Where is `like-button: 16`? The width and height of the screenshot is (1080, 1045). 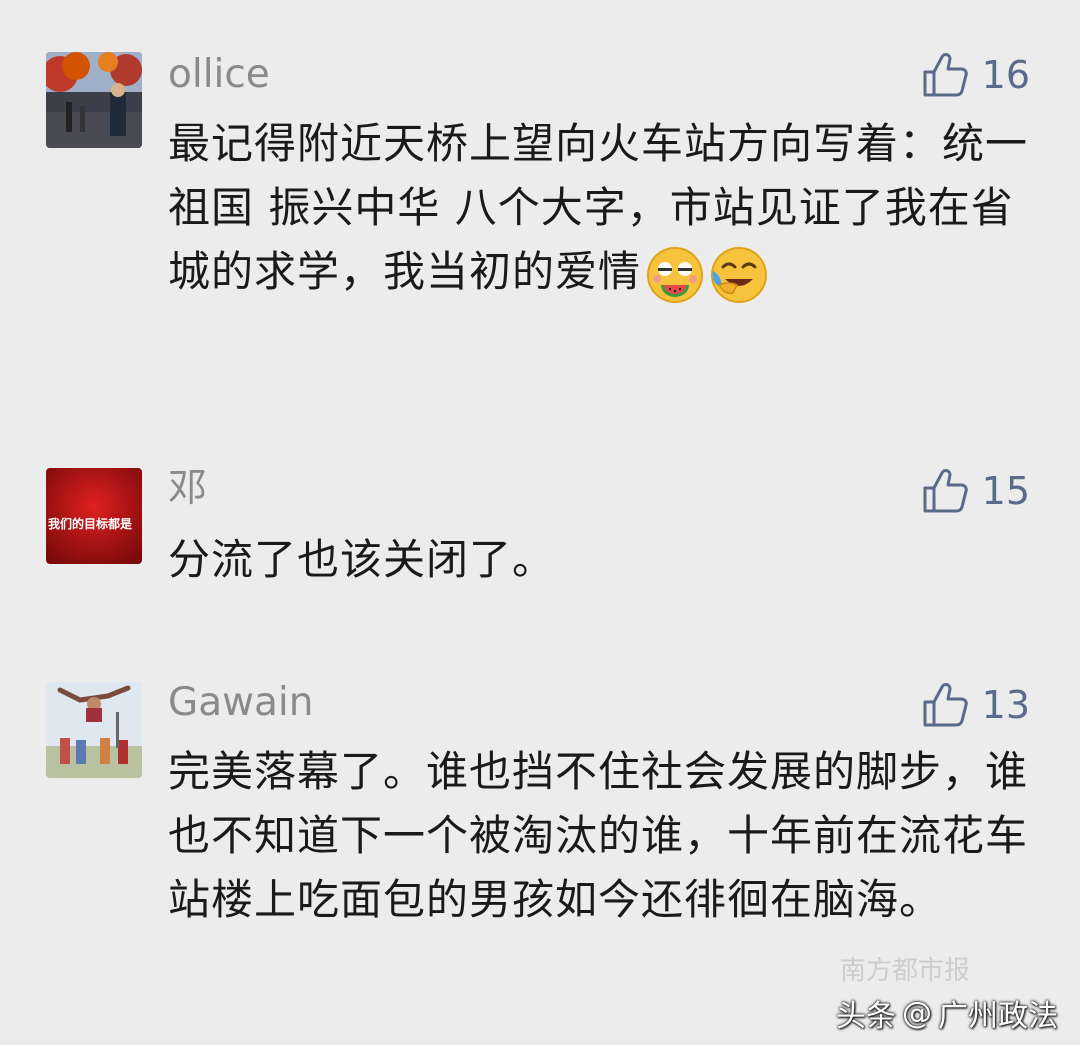 like-button: 16 is located at coordinates (976, 75).